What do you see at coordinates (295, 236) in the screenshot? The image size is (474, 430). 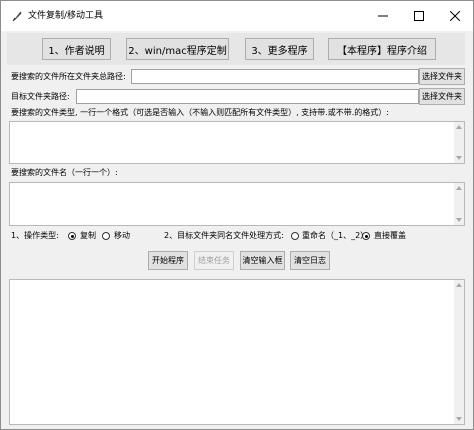 I see `conflict-rename-radio` at bounding box center [295, 236].